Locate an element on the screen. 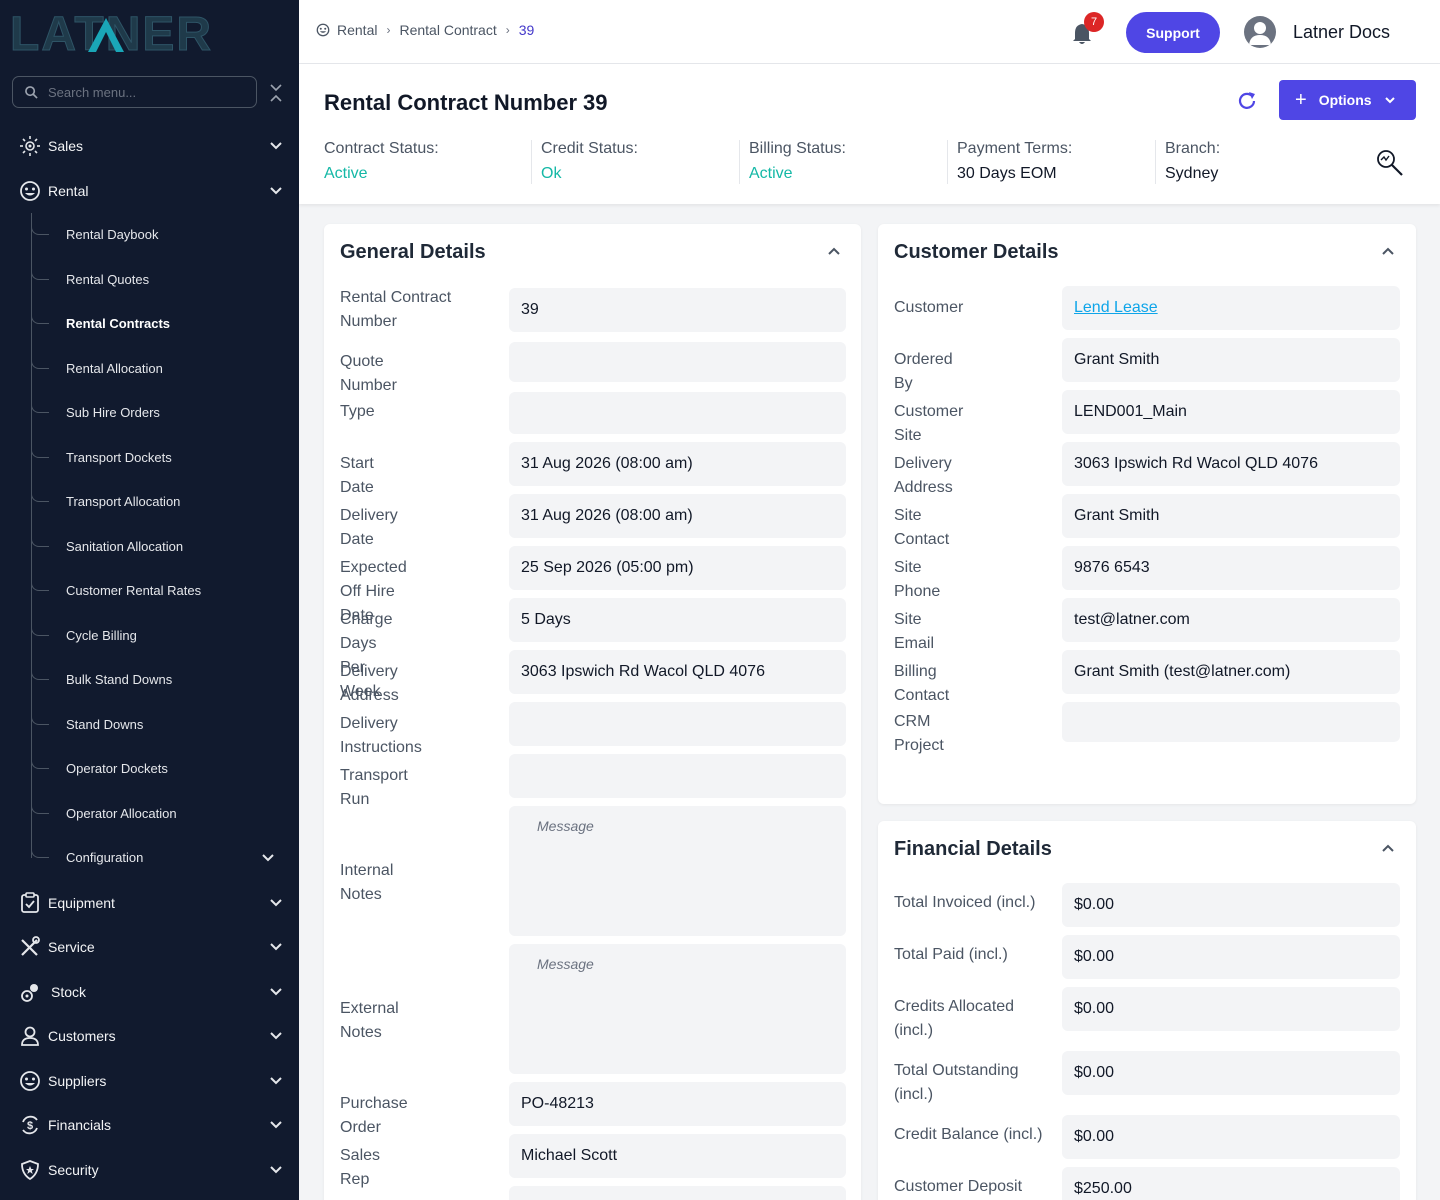  sidebar-item-transport-allocation: Transport Allocation is located at coordinates (161, 502).